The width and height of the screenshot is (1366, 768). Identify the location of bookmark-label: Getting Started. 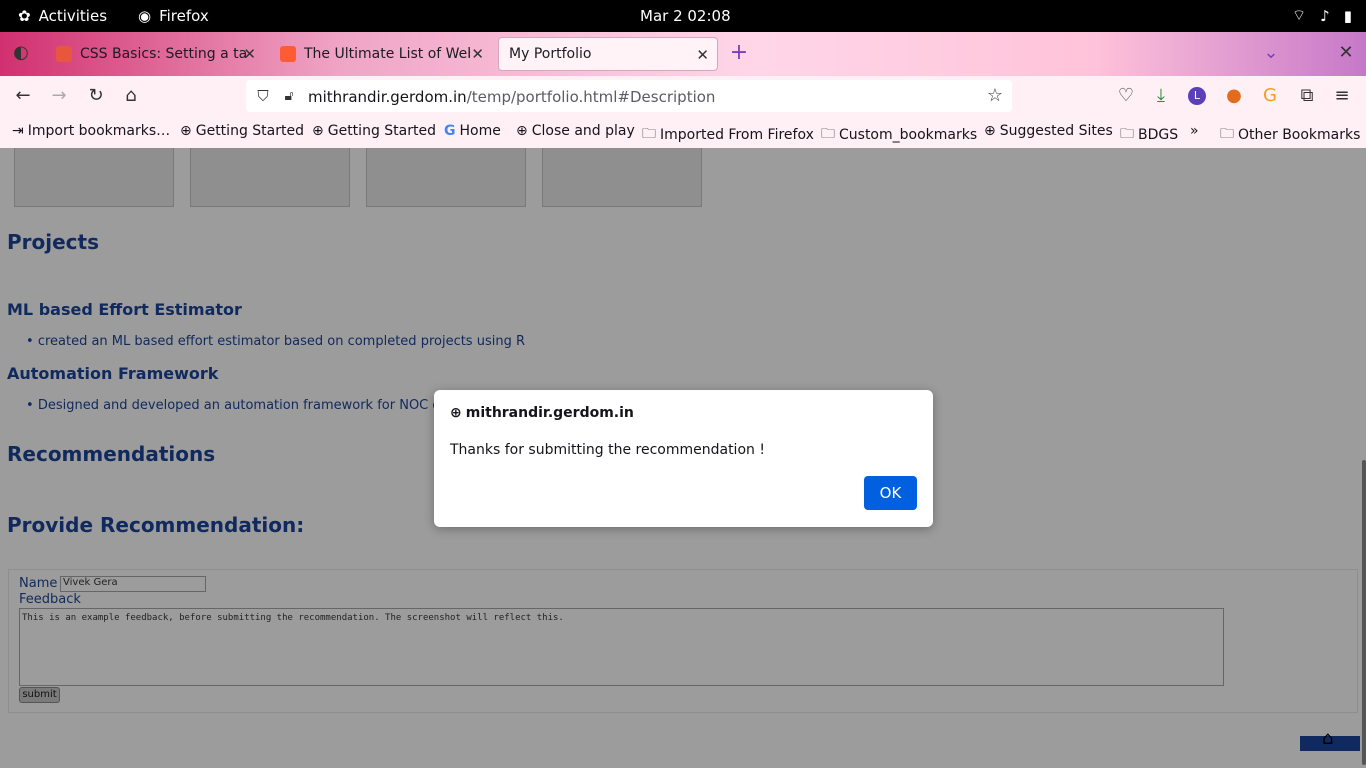
(249, 131).